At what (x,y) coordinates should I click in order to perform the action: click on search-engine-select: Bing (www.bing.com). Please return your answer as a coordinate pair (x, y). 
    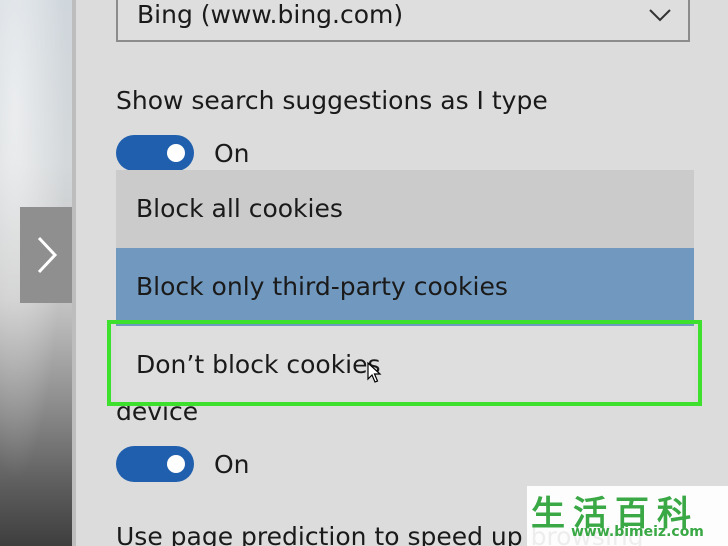
    Looking at the image, I should click on (403, 21).